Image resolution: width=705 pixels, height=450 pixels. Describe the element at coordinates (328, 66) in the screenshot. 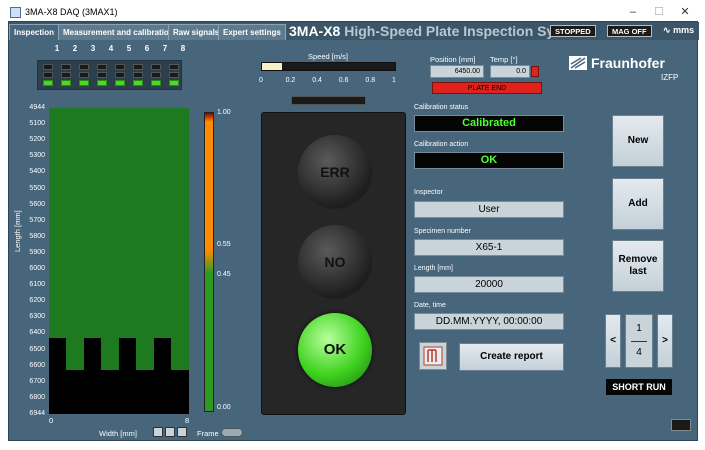

I see `speed-bar` at that location.